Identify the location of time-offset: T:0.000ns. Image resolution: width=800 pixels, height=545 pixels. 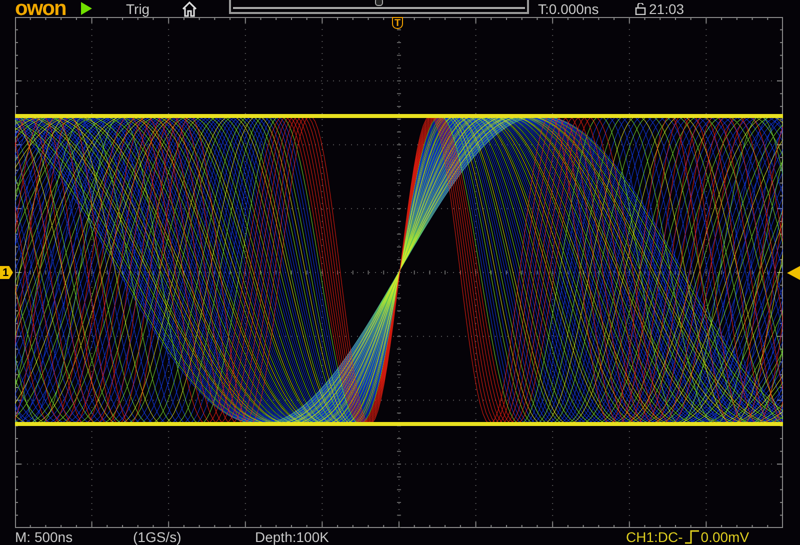
(569, 8).